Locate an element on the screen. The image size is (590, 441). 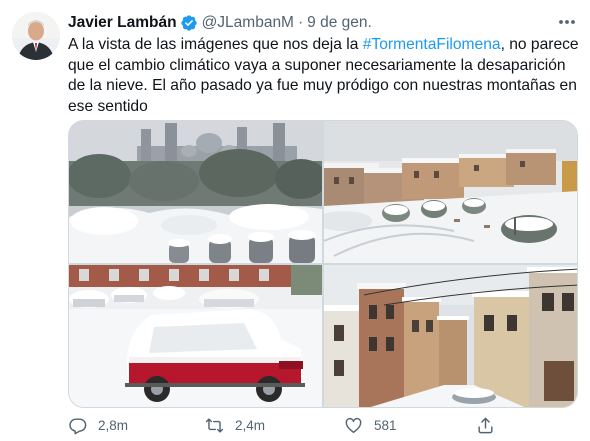
like-button: 581 is located at coordinates (370, 425).